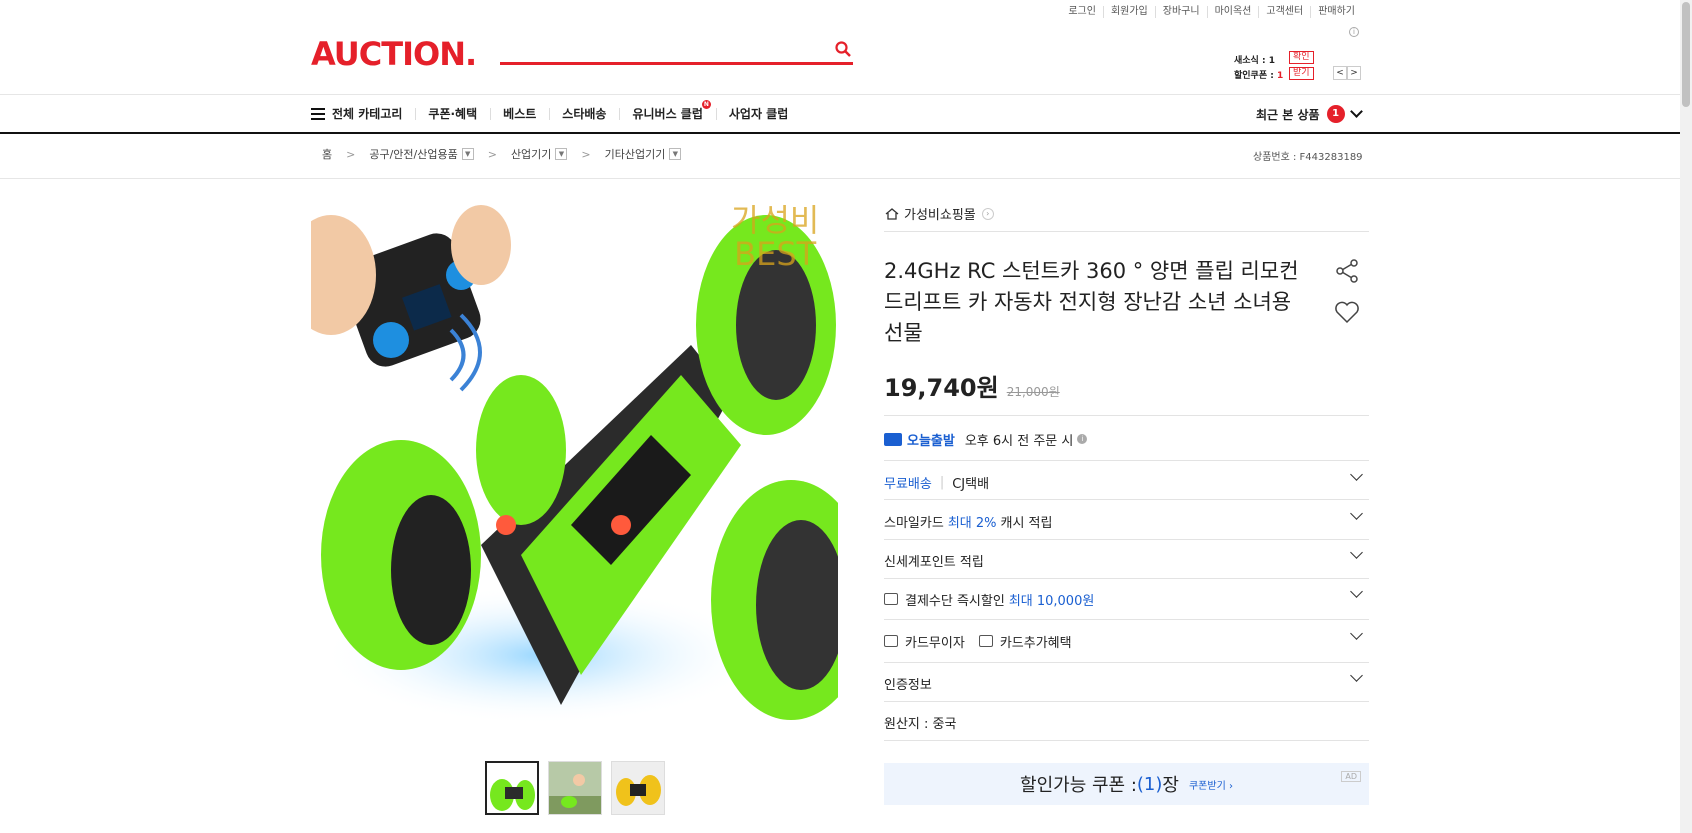 The height and width of the screenshot is (833, 1692). What do you see at coordinates (1180, 12) in the screenshot?
I see `cart-link: 장바구니` at bounding box center [1180, 12].